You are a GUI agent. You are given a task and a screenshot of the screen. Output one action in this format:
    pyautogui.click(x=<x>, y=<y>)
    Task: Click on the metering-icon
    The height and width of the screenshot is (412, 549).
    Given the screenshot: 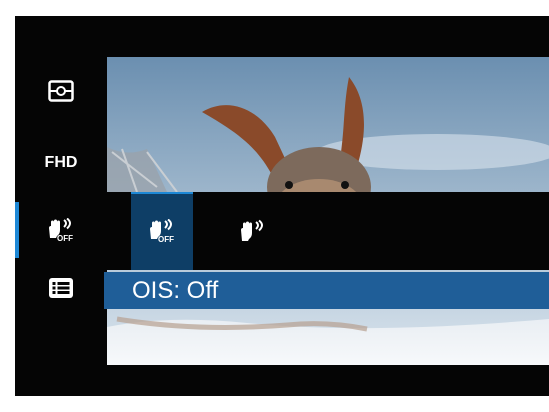 What is the action you would take?
    pyautogui.click(x=61, y=91)
    